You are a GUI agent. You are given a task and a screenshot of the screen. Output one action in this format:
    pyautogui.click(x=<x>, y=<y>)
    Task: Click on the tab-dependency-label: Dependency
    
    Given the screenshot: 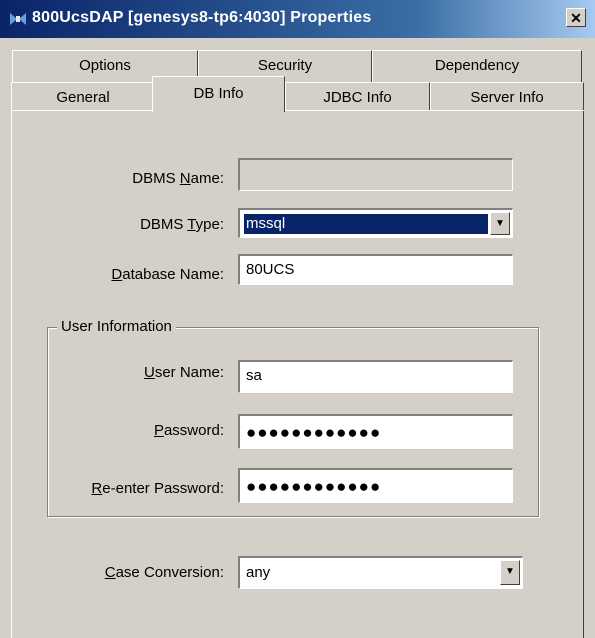 What is the action you would take?
    pyautogui.click(x=477, y=65)
    